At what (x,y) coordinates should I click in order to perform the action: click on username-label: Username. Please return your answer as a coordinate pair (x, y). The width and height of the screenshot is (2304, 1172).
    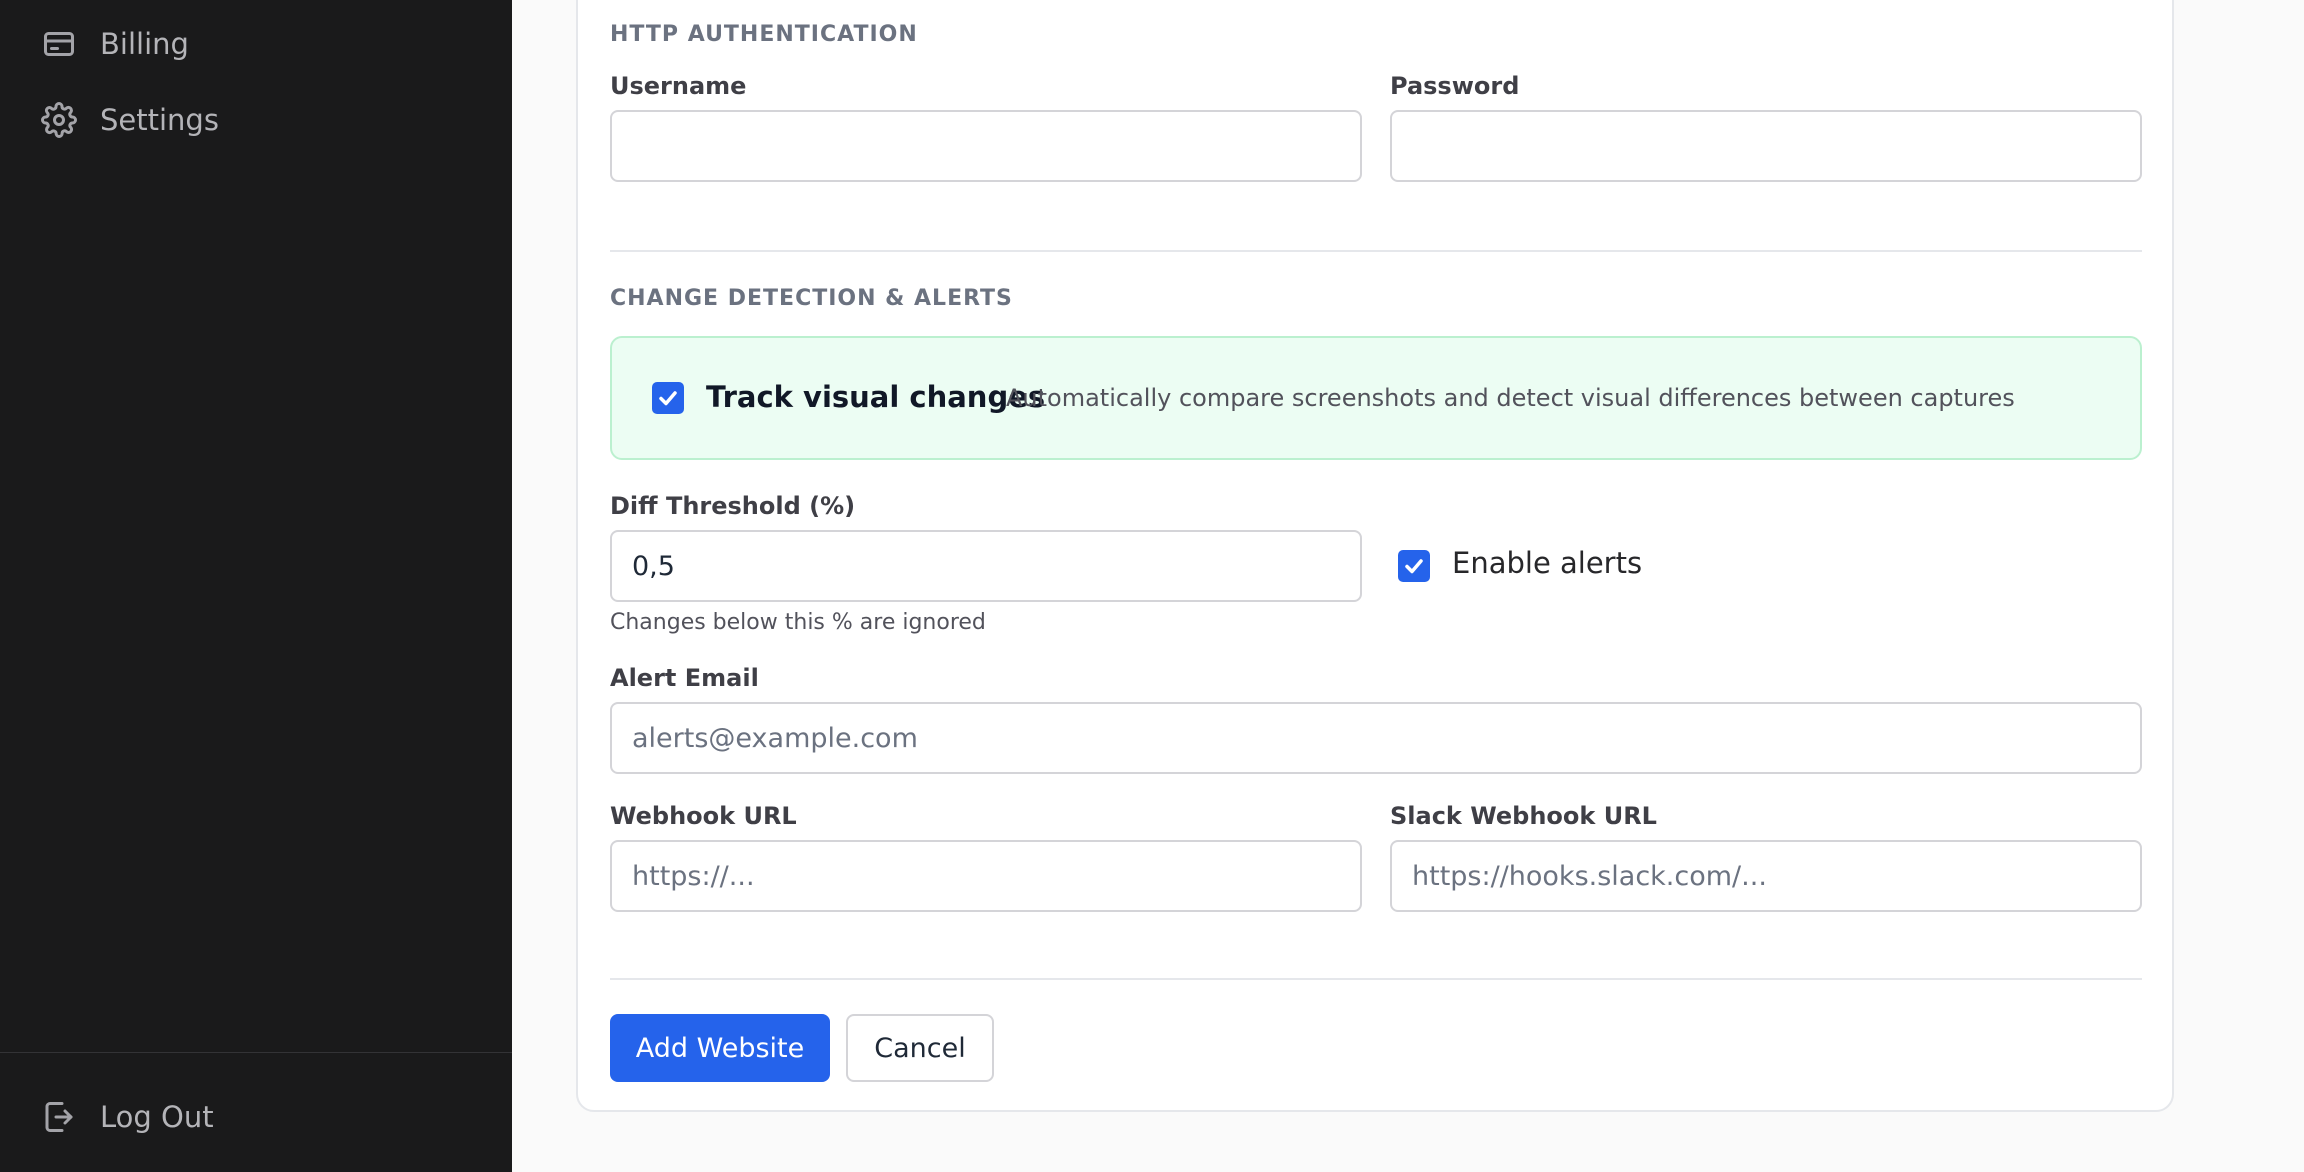
    Looking at the image, I should click on (678, 86).